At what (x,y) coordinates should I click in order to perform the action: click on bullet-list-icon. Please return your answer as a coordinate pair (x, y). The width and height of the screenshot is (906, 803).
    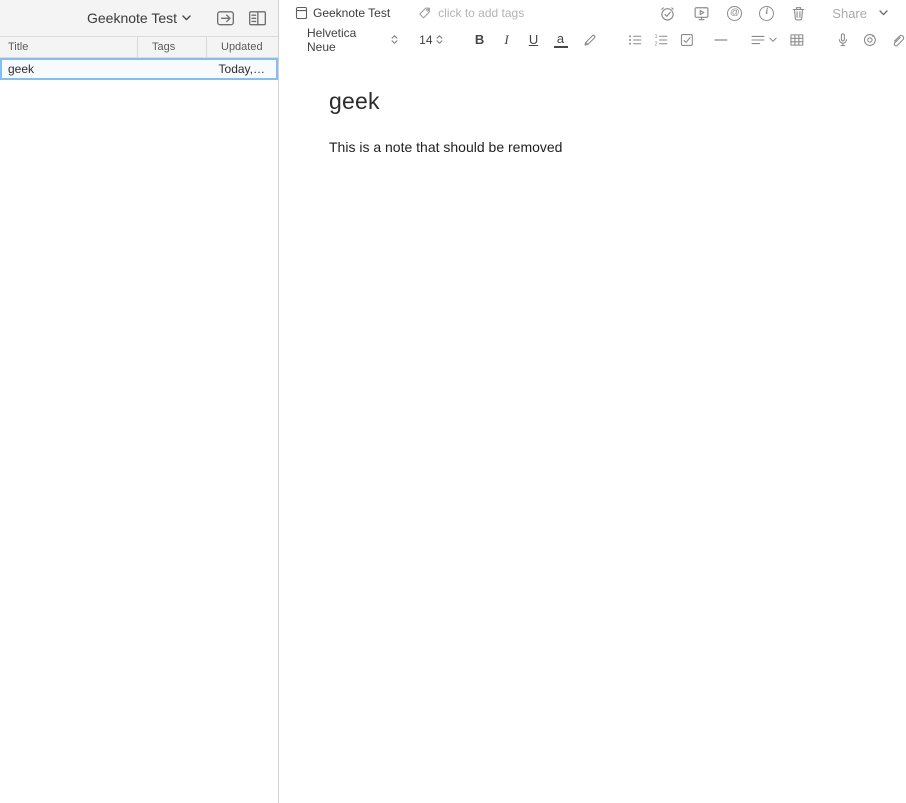
    Looking at the image, I should click on (635, 39).